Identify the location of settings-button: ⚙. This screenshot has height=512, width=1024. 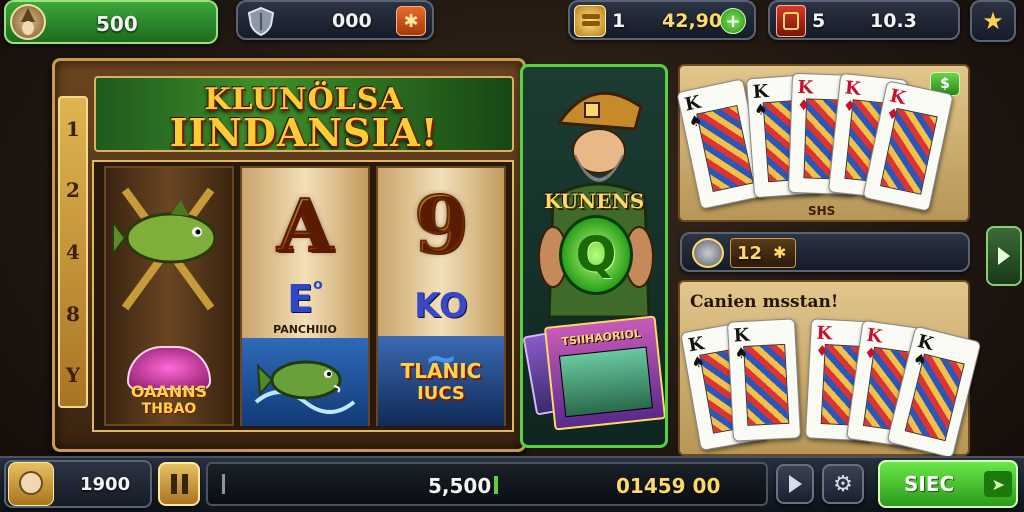
(843, 484).